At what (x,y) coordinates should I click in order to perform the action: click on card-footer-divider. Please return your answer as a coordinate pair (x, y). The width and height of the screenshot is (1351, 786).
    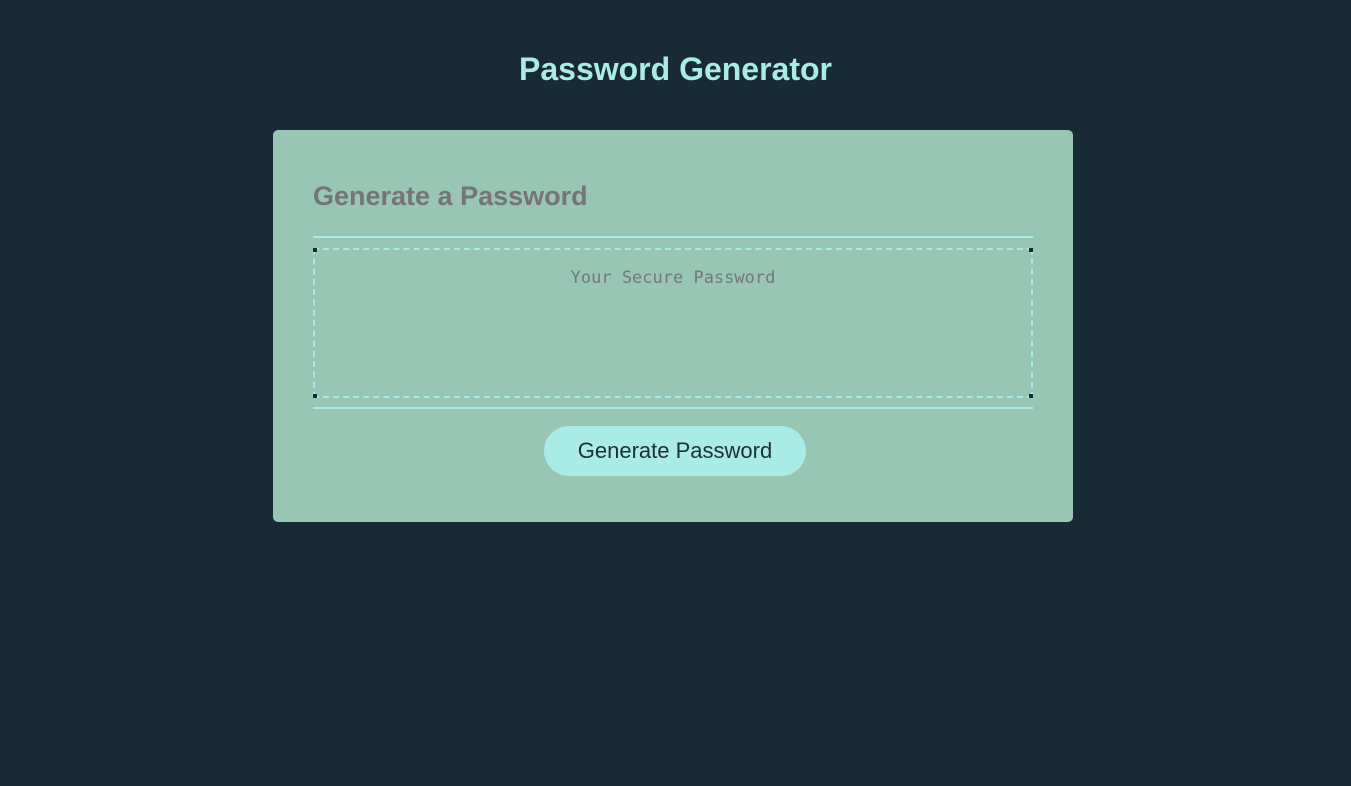
    Looking at the image, I should click on (673, 408).